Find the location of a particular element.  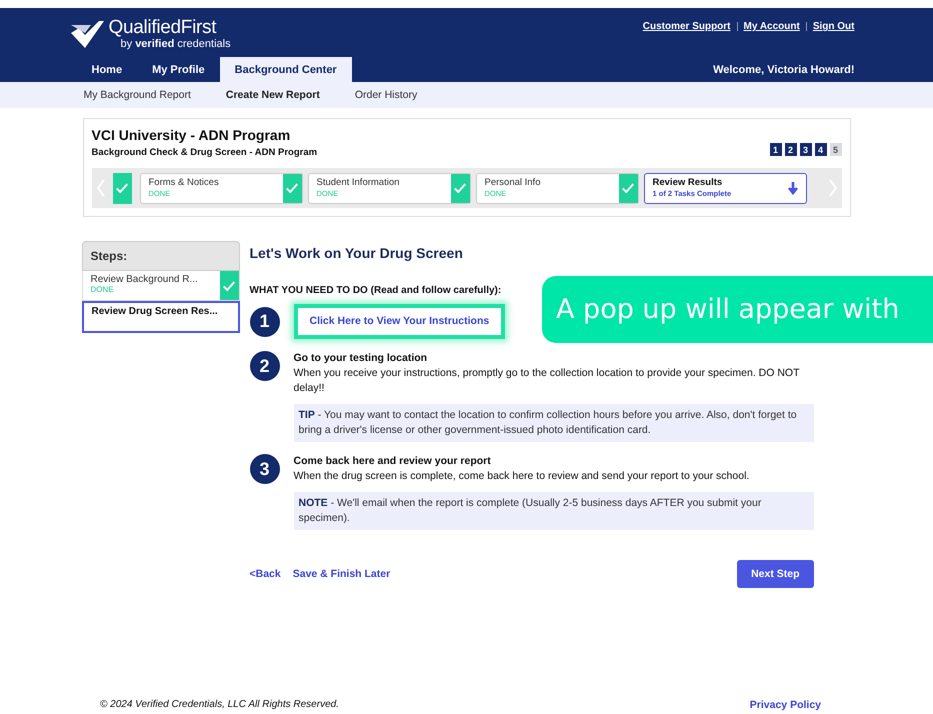

page-number: 4 is located at coordinates (820, 149).